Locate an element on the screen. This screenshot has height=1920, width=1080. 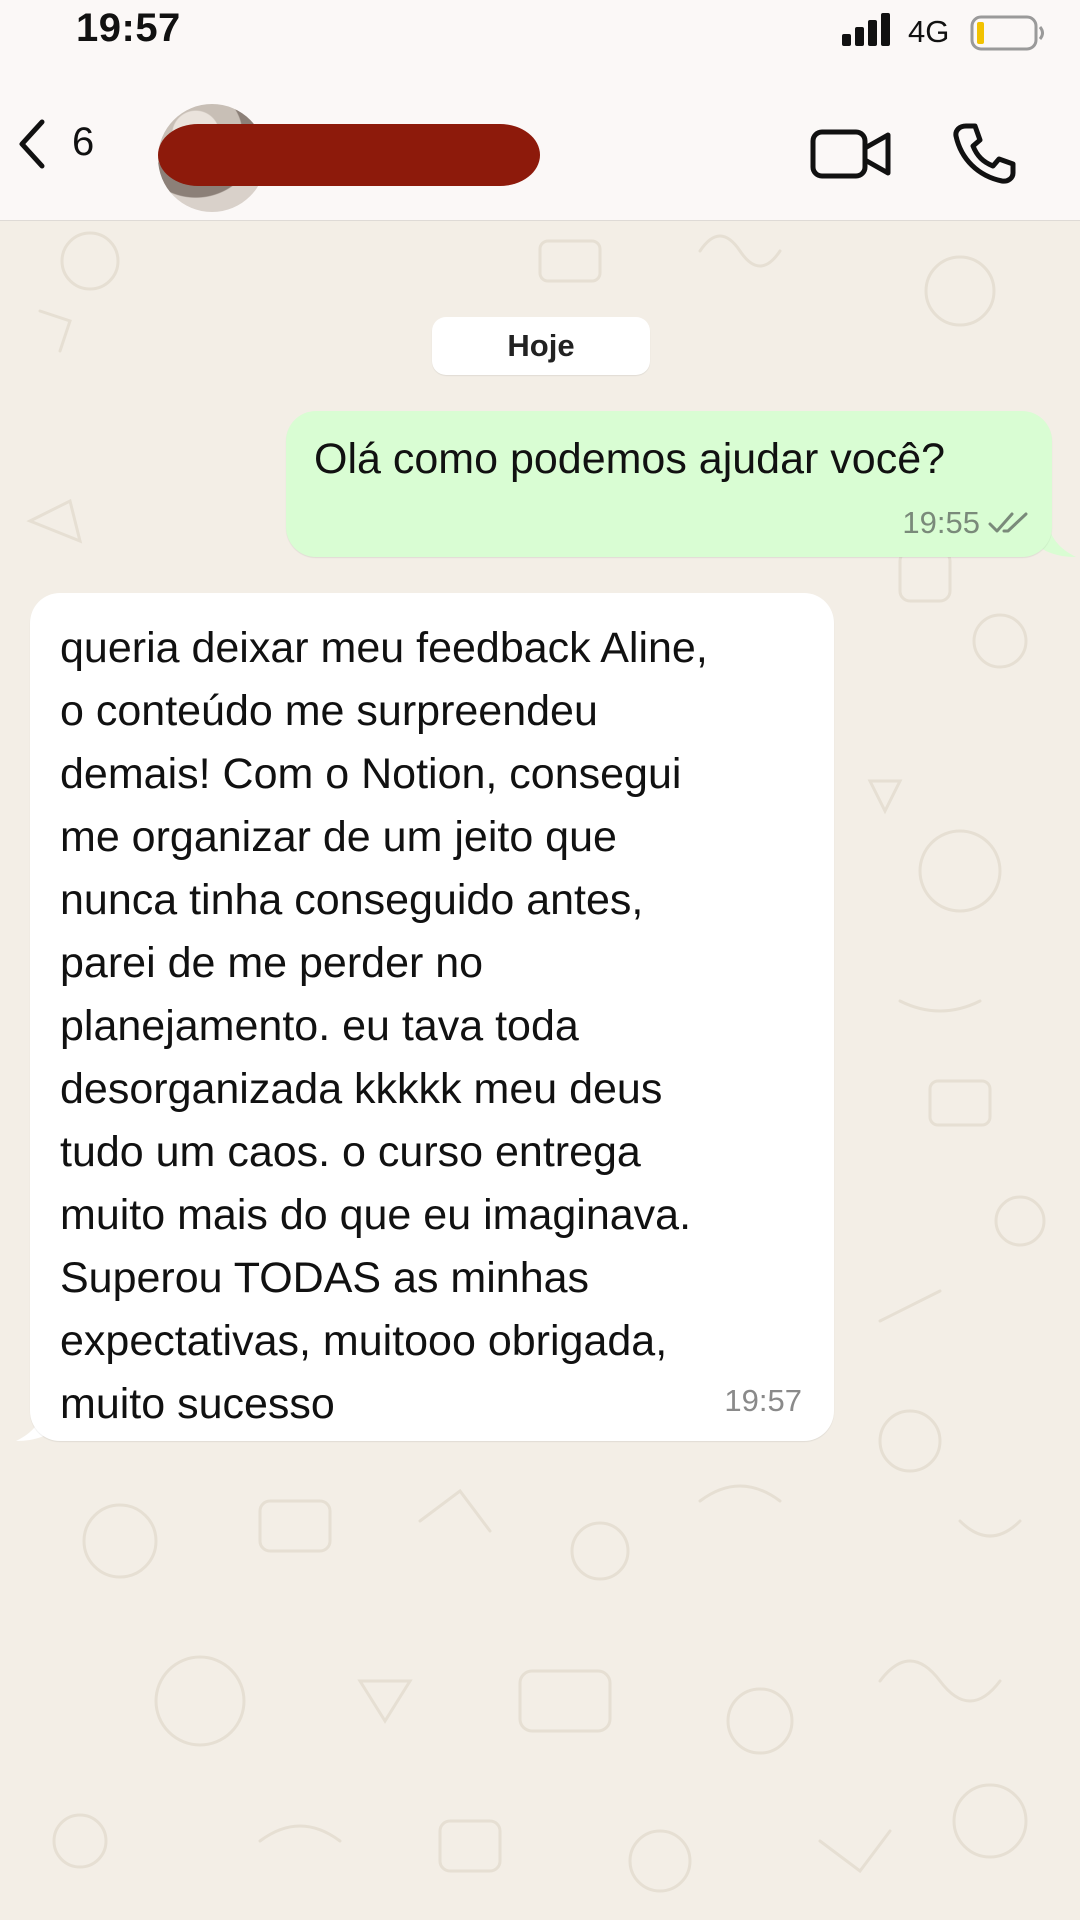
chat-header: 6 is located at coordinates (540, 142).